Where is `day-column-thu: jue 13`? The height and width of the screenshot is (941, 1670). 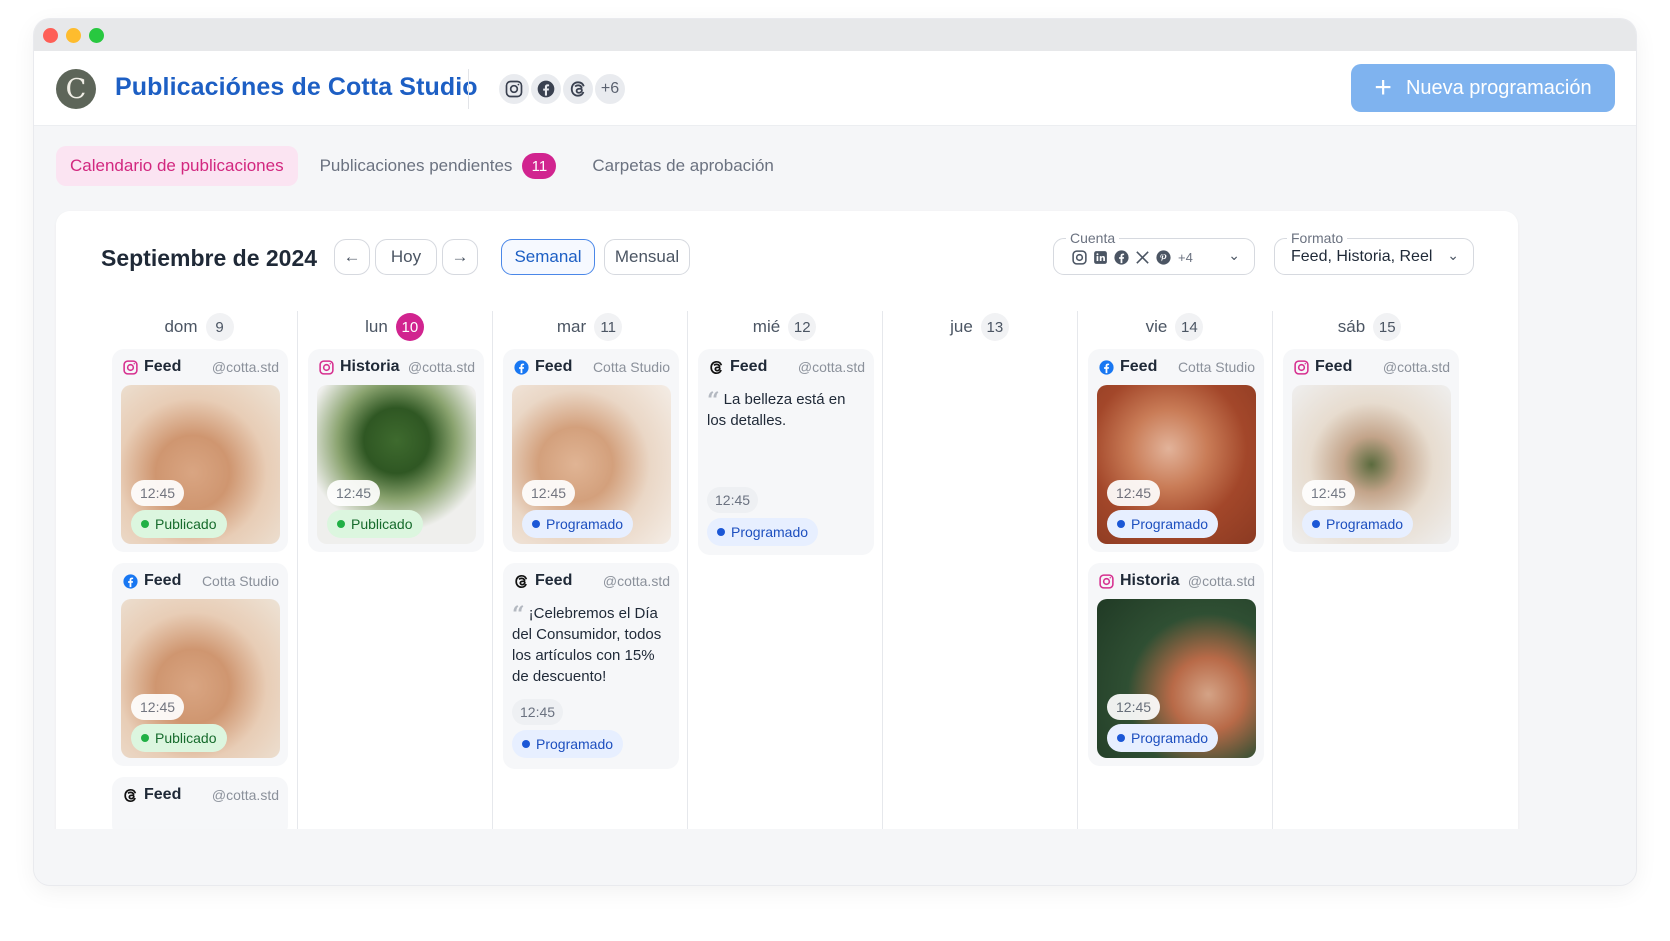 day-column-thu: jue 13 is located at coordinates (979, 591).